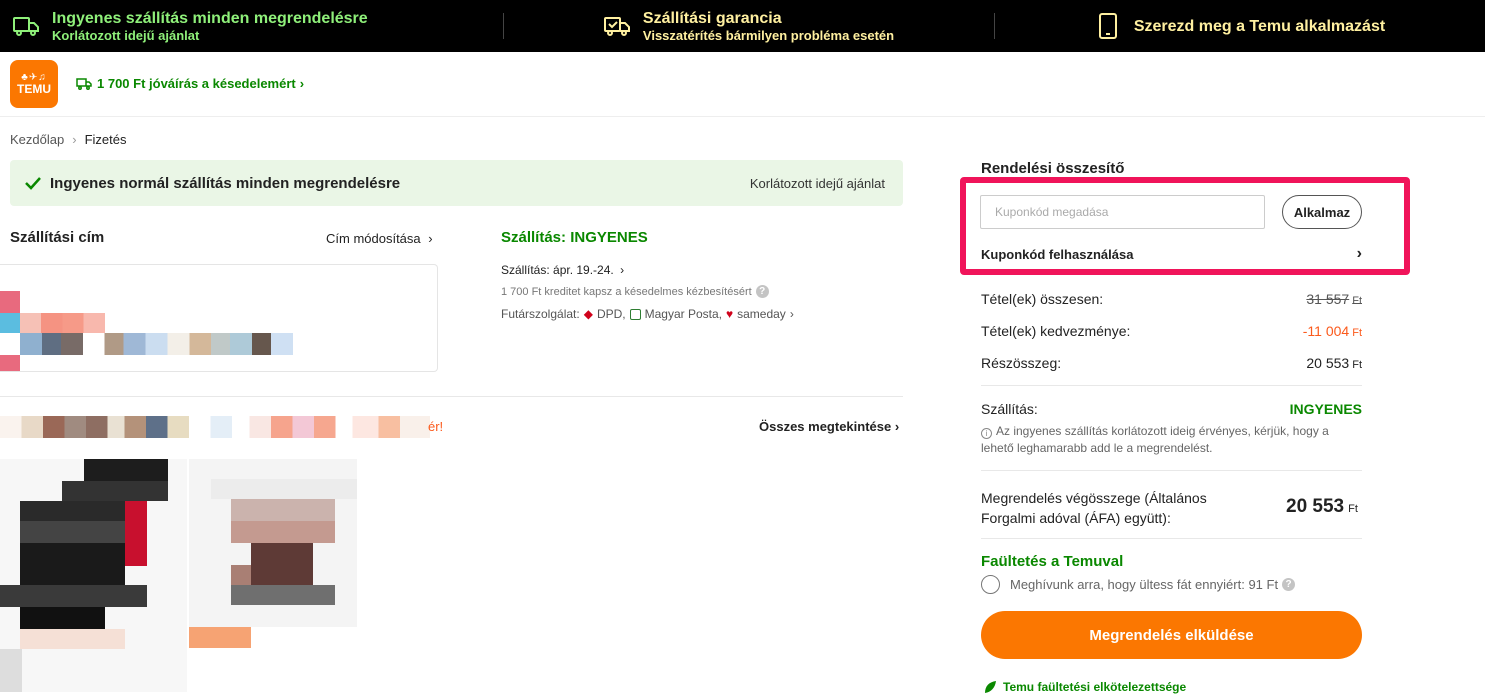  Describe the element at coordinates (540, 314) in the screenshot. I see `courier-label: Futárszolgálat:` at that location.